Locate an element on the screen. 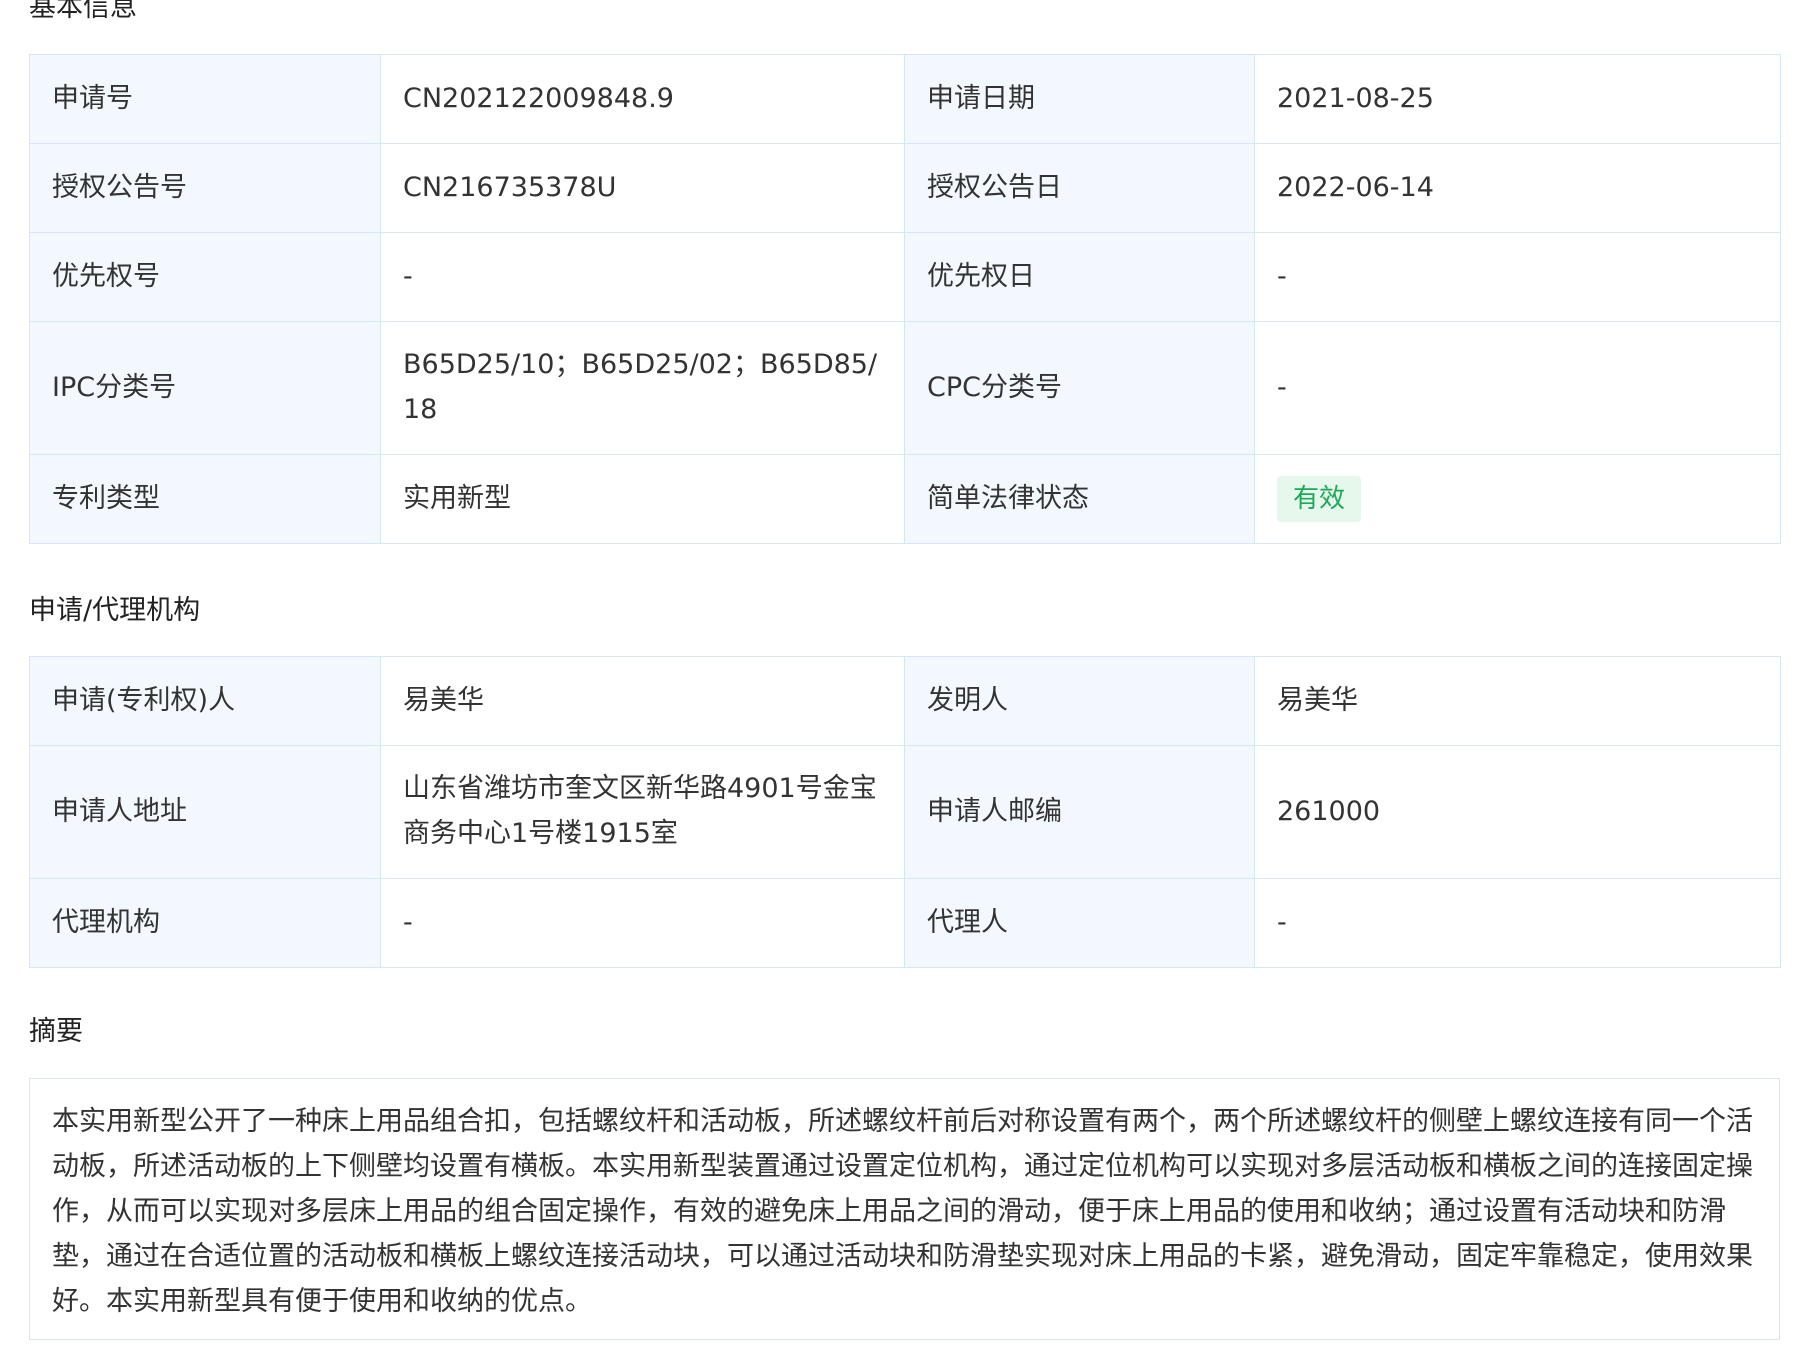 This screenshot has height=1350, width=1802. application-date-value: 2021-08-25 is located at coordinates (1517, 99).